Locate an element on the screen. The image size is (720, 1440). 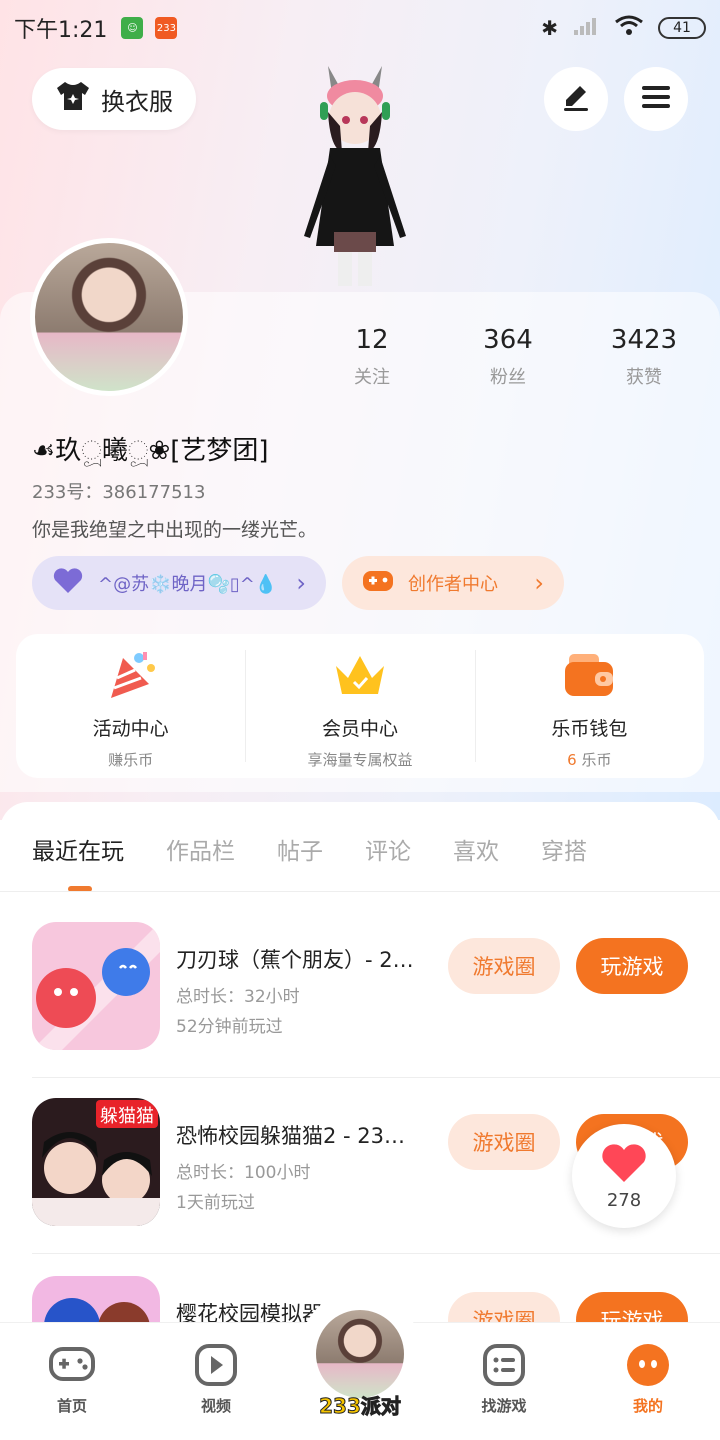
pencil-icon is located at coordinates (576, 99).